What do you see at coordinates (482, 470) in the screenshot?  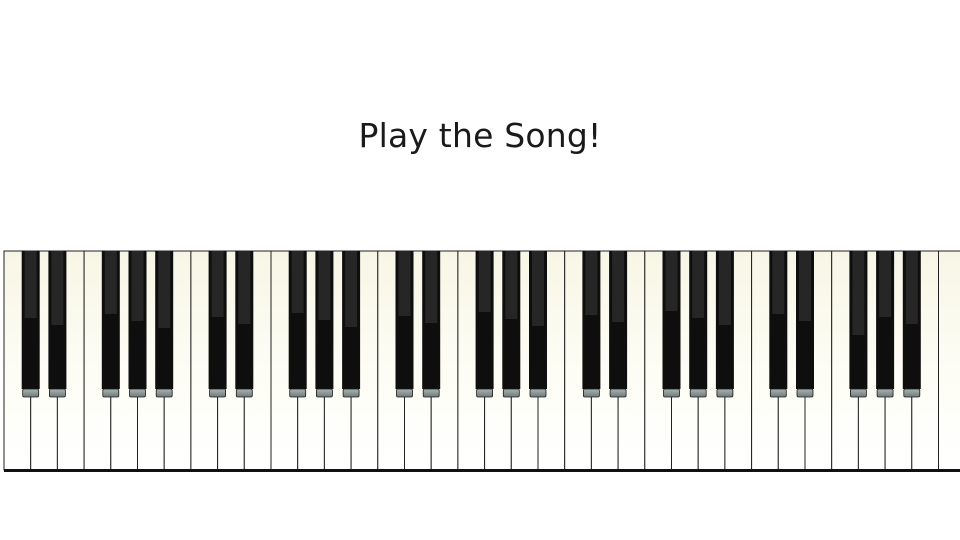 I see `keyboard-base-line` at bounding box center [482, 470].